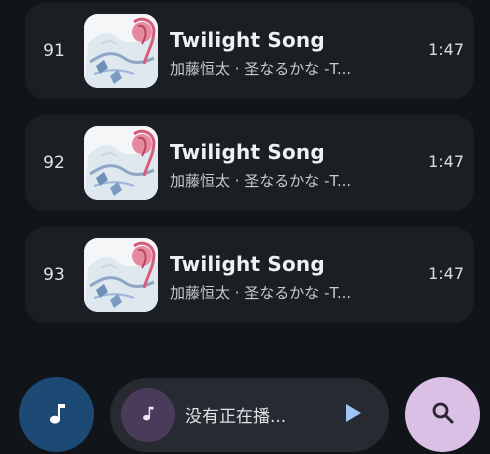 This screenshot has height=454, width=490. Describe the element at coordinates (54, 275) in the screenshot. I see `track-number: 93` at that location.